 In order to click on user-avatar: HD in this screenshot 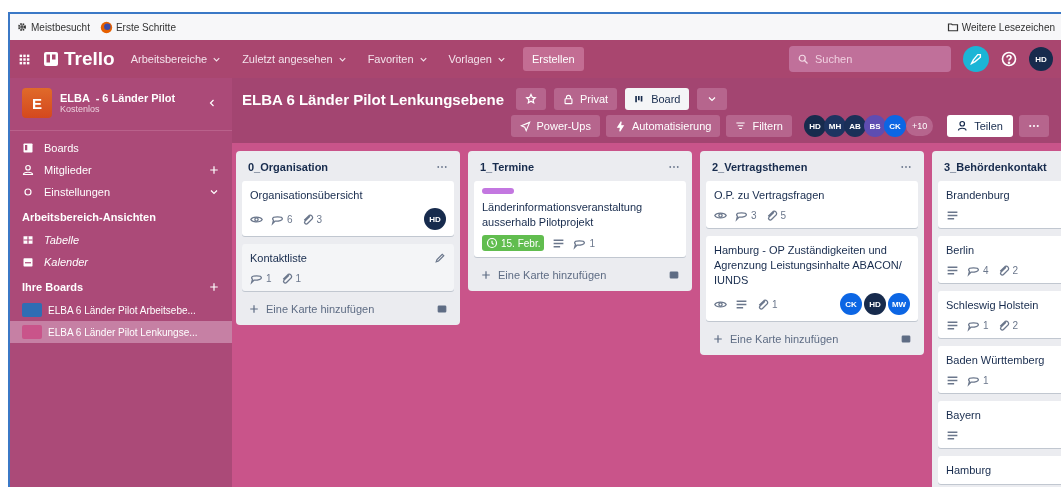, I will do `click(1041, 59)`.